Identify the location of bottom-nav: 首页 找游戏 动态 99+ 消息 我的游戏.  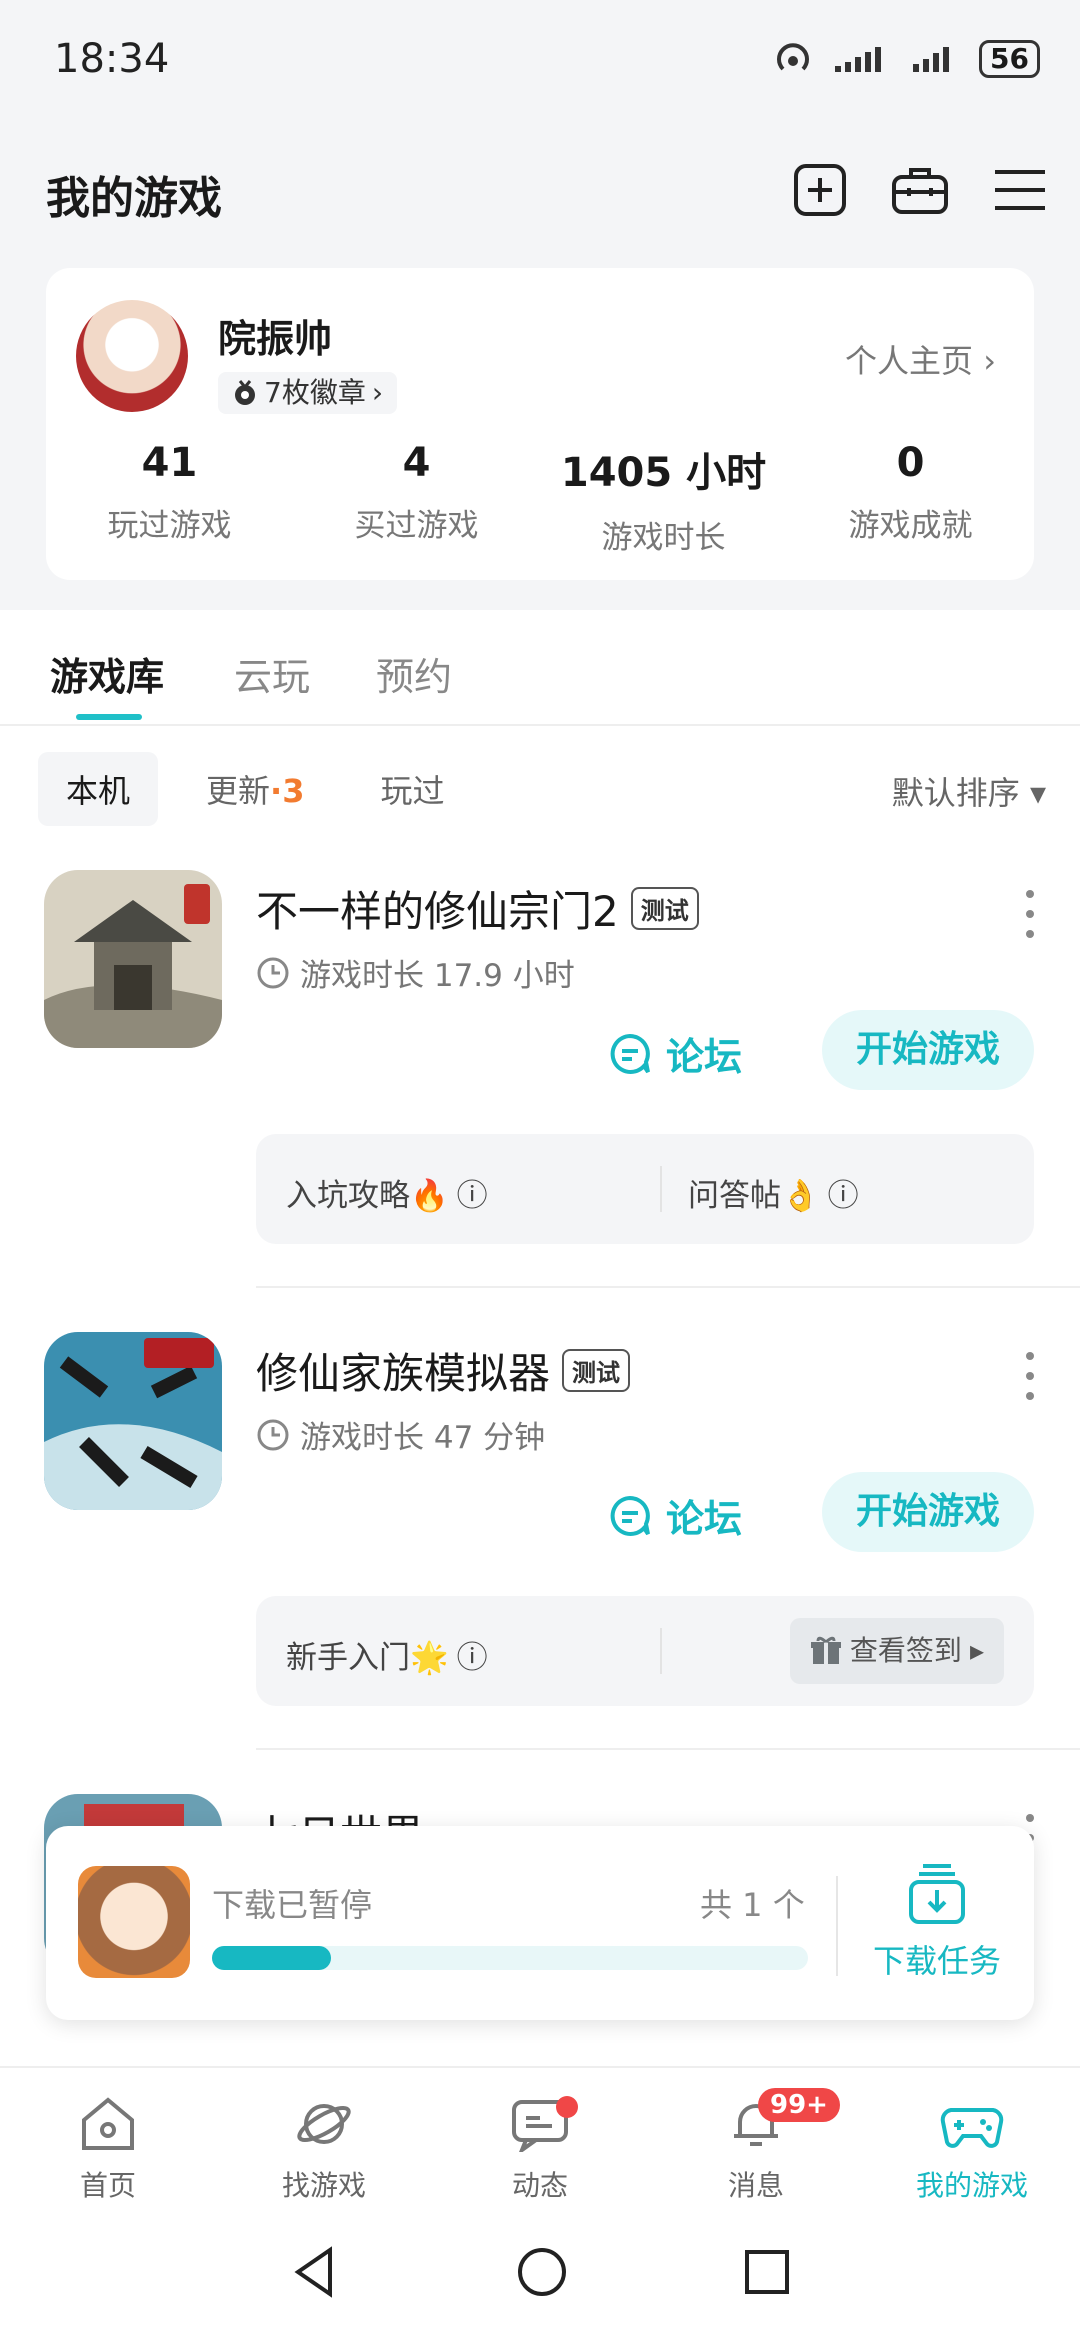
(540, 2141).